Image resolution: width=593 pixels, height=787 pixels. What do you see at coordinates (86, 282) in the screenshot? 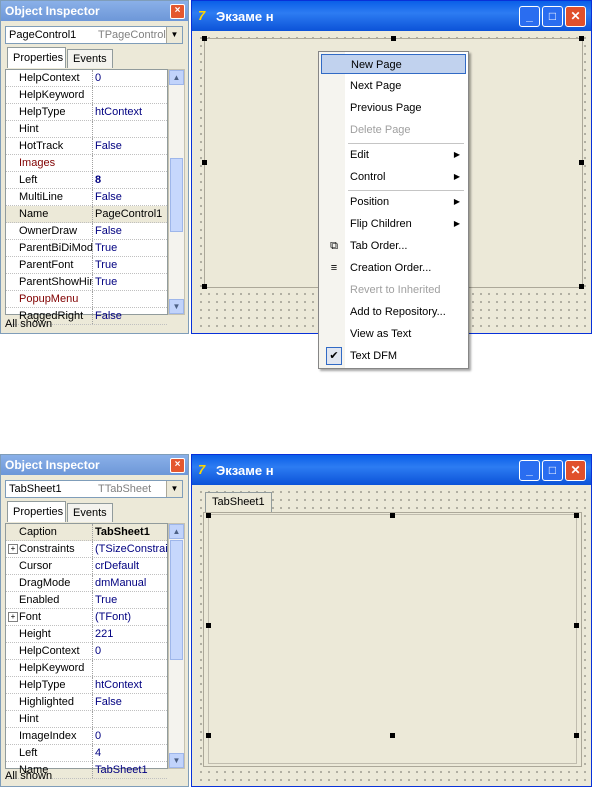
I see `property-row: ParentShowHint True` at bounding box center [86, 282].